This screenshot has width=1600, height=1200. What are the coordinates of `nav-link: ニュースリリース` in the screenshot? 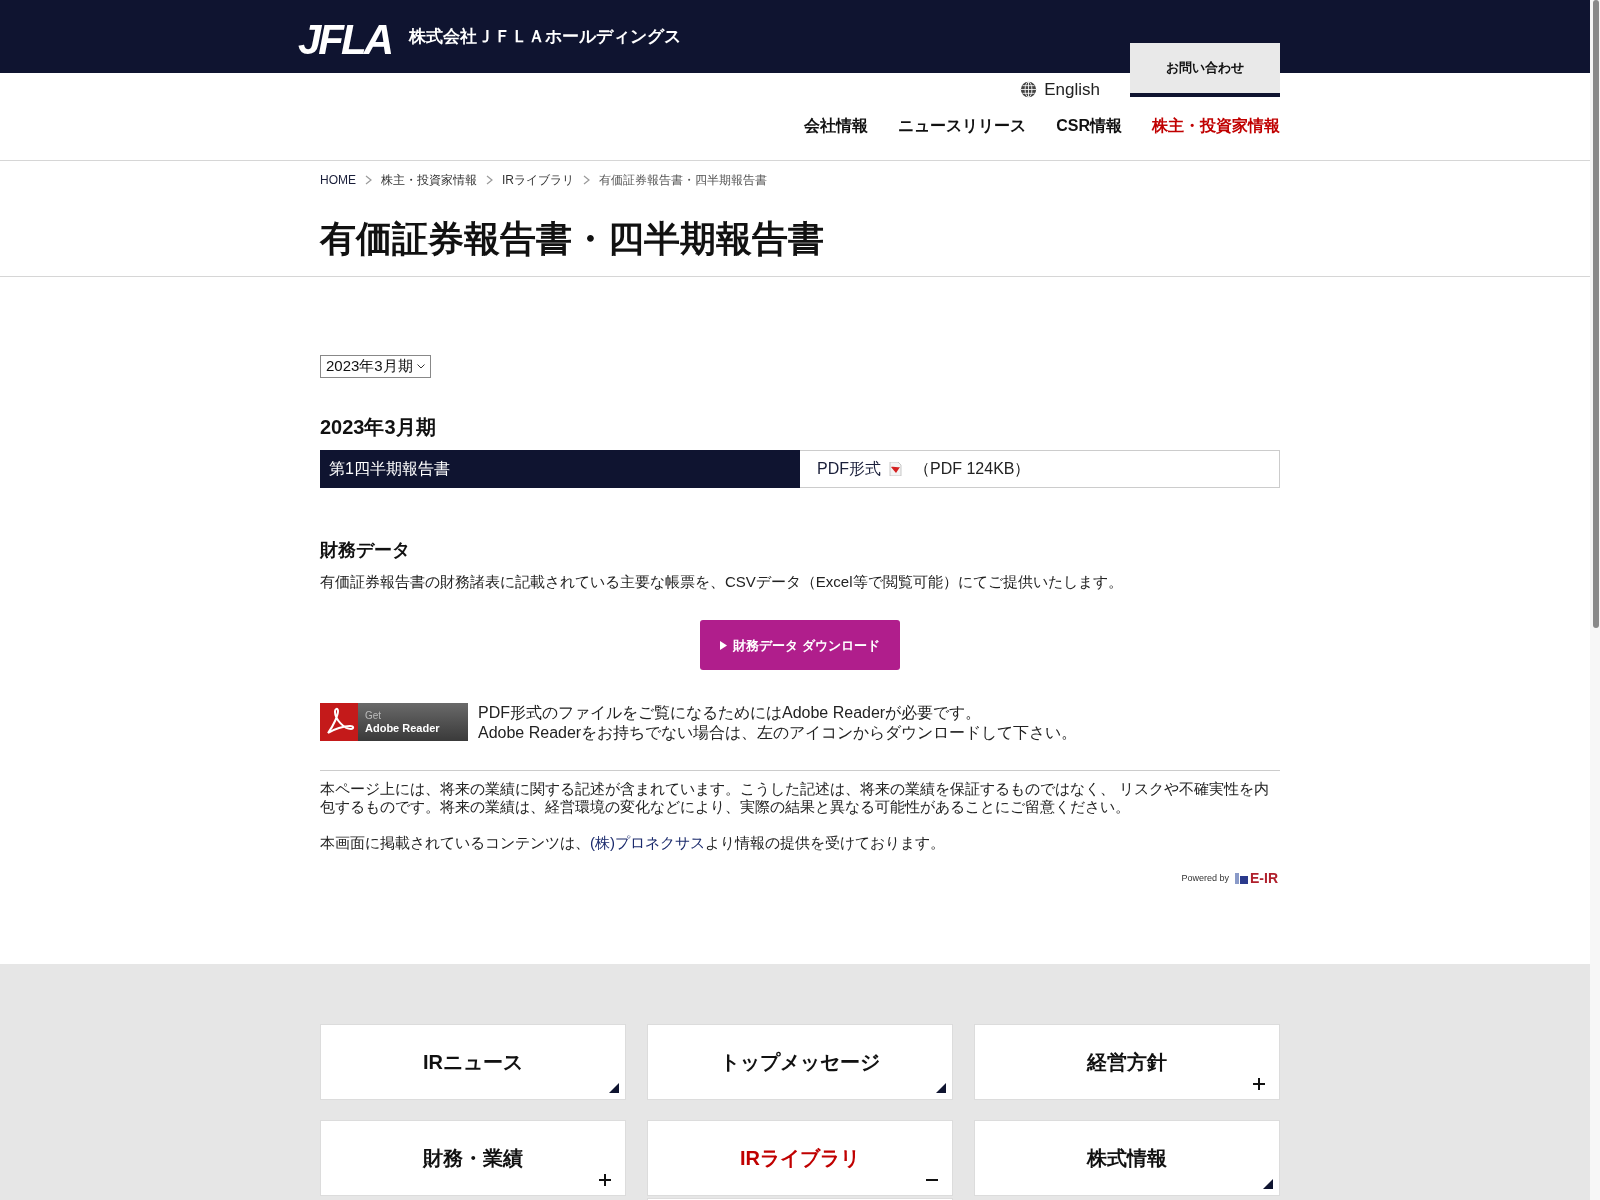 It's located at (962, 126).